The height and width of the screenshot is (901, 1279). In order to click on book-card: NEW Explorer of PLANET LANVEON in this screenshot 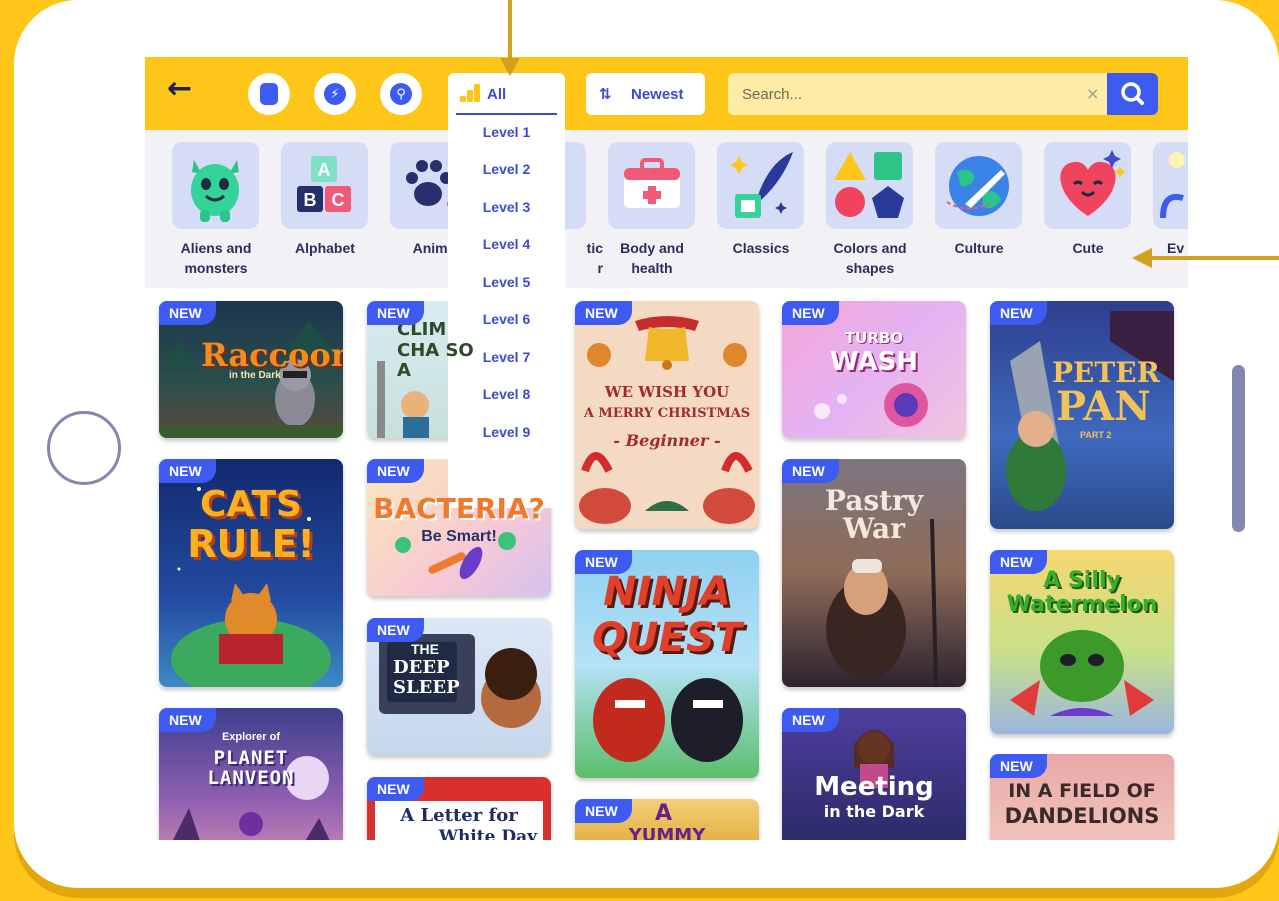, I will do `click(251, 774)`.